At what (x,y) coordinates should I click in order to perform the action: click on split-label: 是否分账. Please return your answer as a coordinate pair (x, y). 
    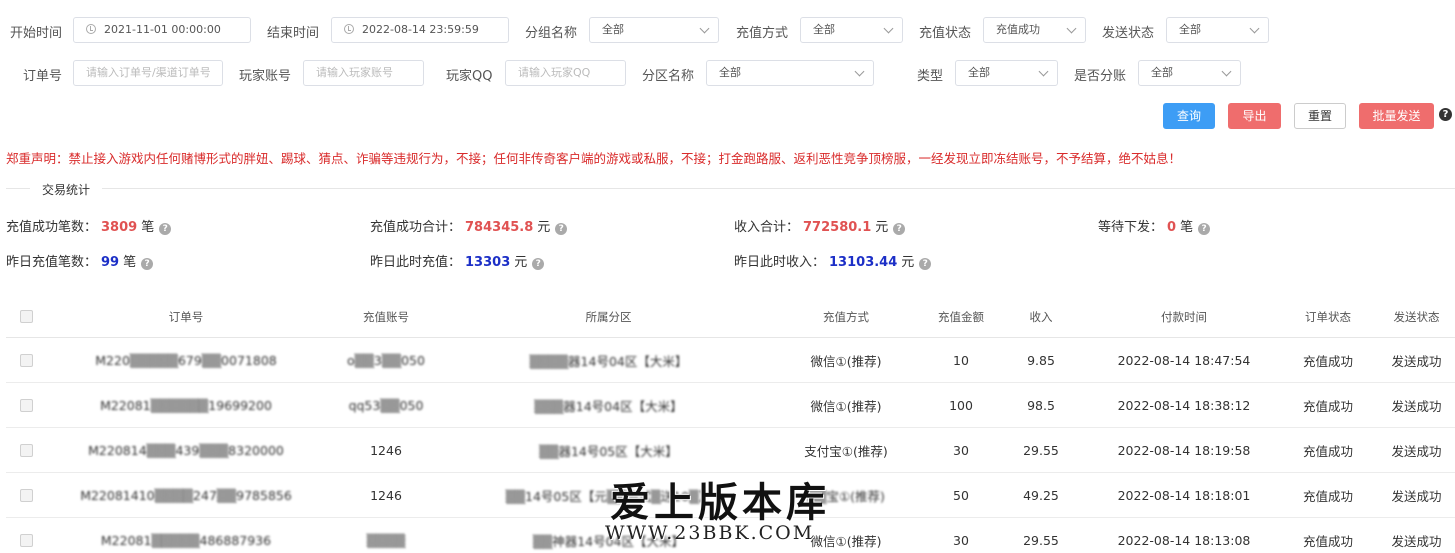
    Looking at the image, I should click on (1100, 76).